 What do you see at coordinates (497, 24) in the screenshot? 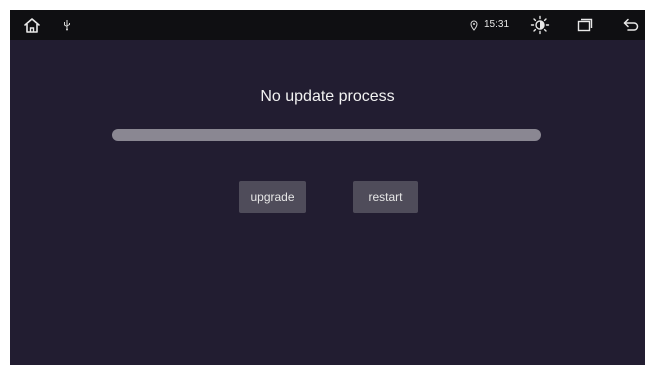
I see `clock: 15:31` at bounding box center [497, 24].